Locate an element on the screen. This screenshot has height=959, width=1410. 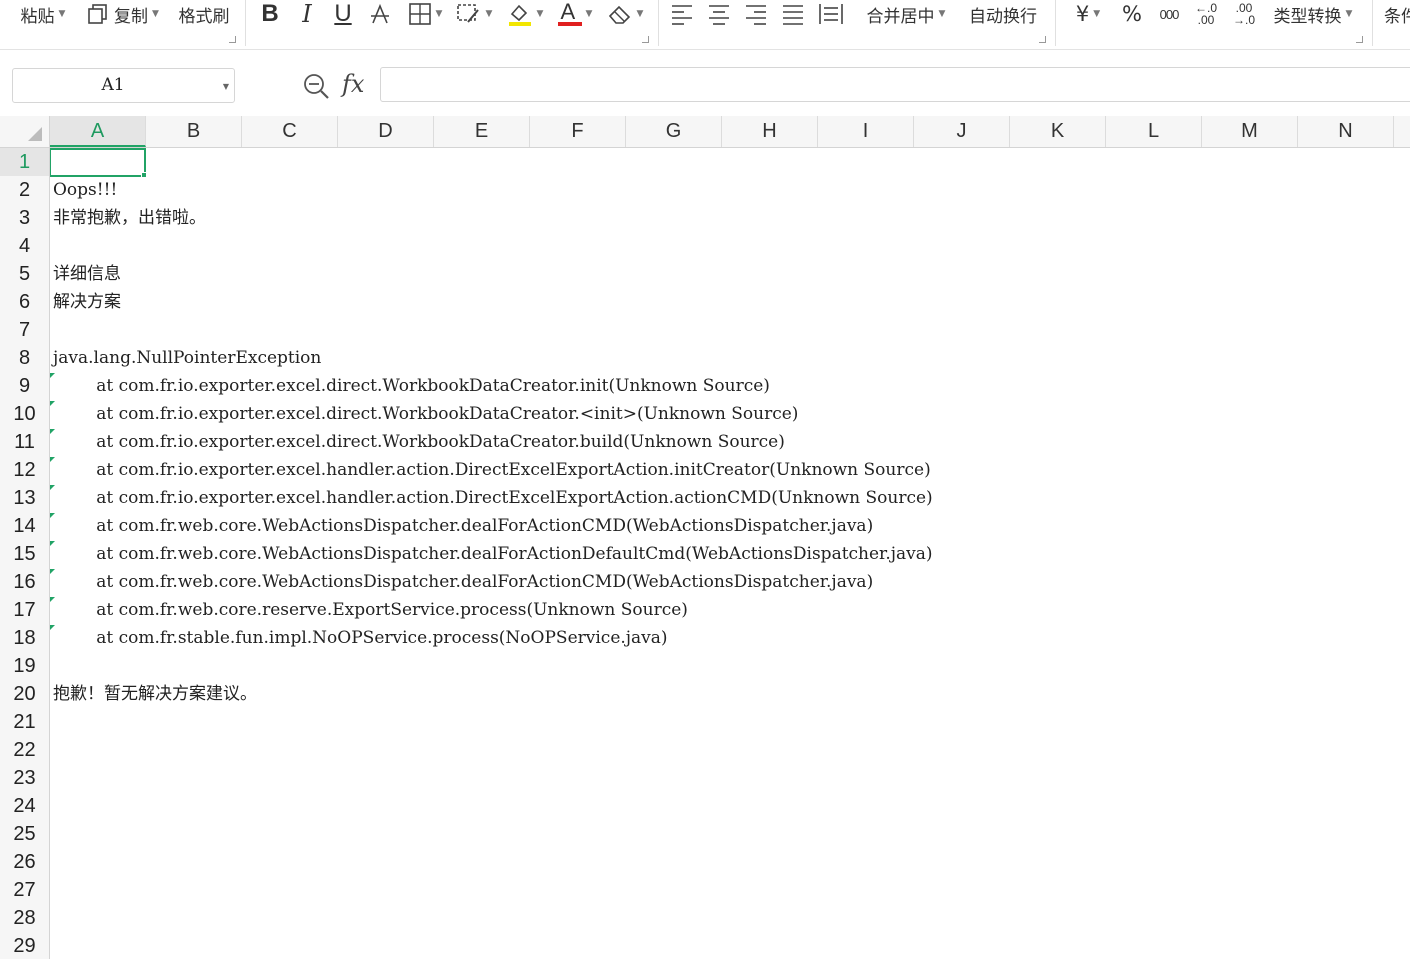
column-header-f: F is located at coordinates (578, 131).